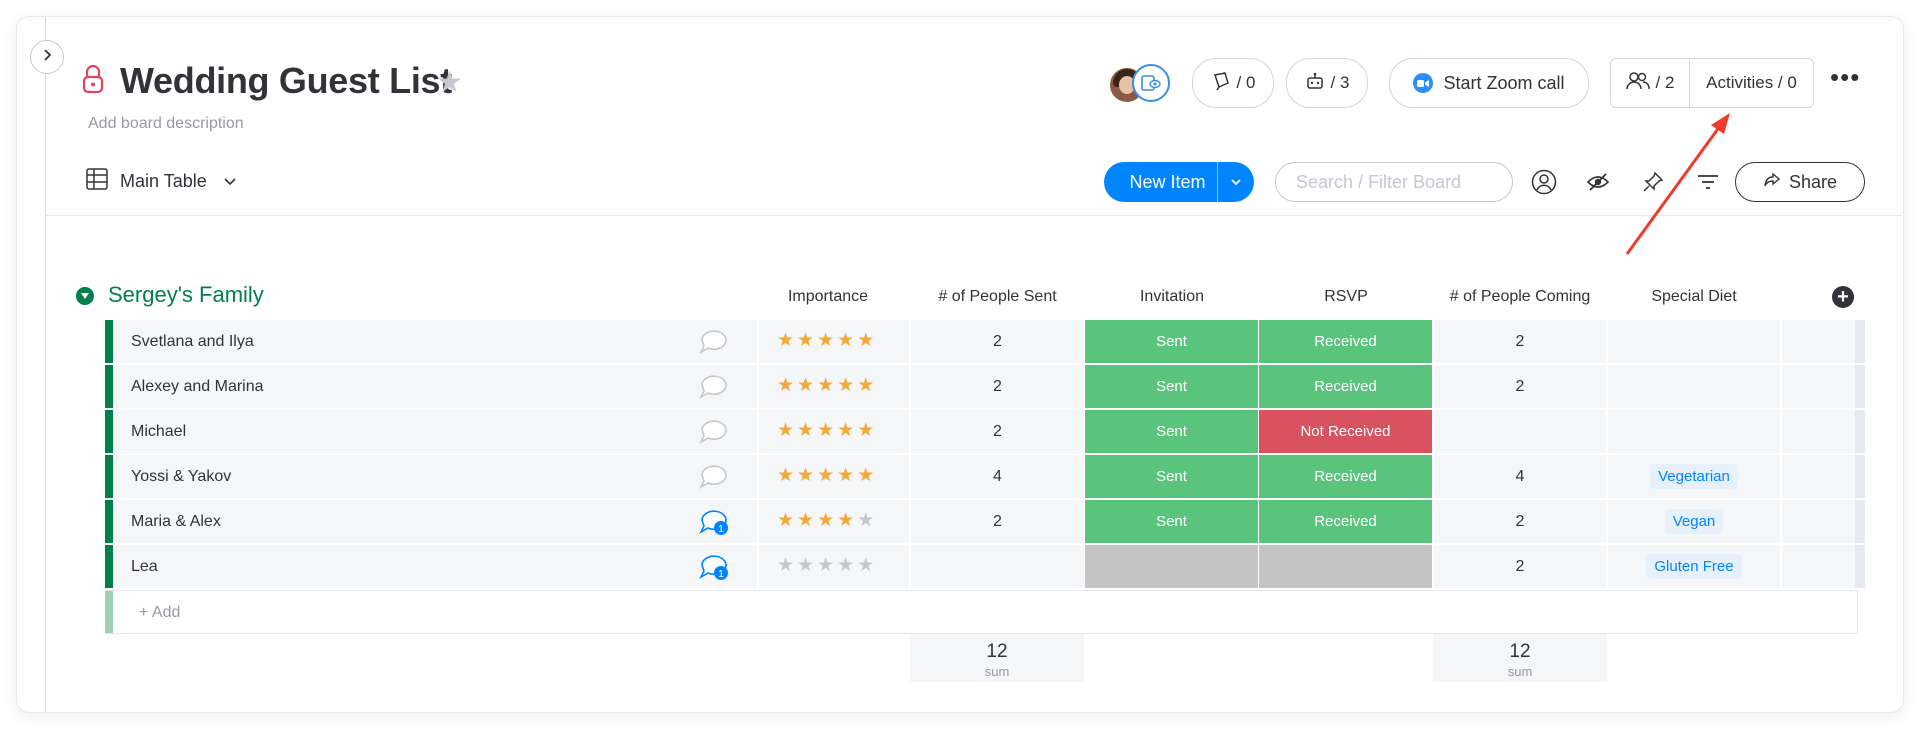 Image resolution: width=1920 pixels, height=744 pixels. What do you see at coordinates (1694, 297) in the screenshot?
I see `column-header-special-diet: Special Diet` at bounding box center [1694, 297].